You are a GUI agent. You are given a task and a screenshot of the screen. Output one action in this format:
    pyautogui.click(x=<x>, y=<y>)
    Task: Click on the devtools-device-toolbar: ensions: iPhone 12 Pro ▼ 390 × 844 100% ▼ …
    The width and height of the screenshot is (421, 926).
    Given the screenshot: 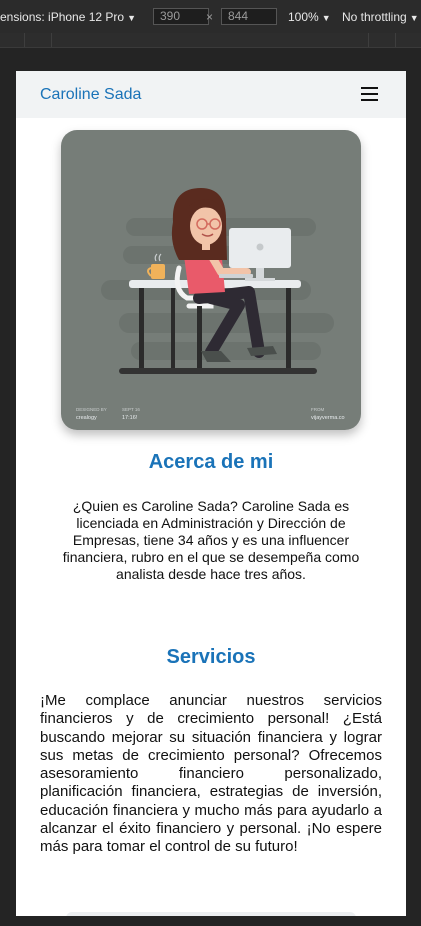 What is the action you would take?
    pyautogui.click(x=210, y=17)
    